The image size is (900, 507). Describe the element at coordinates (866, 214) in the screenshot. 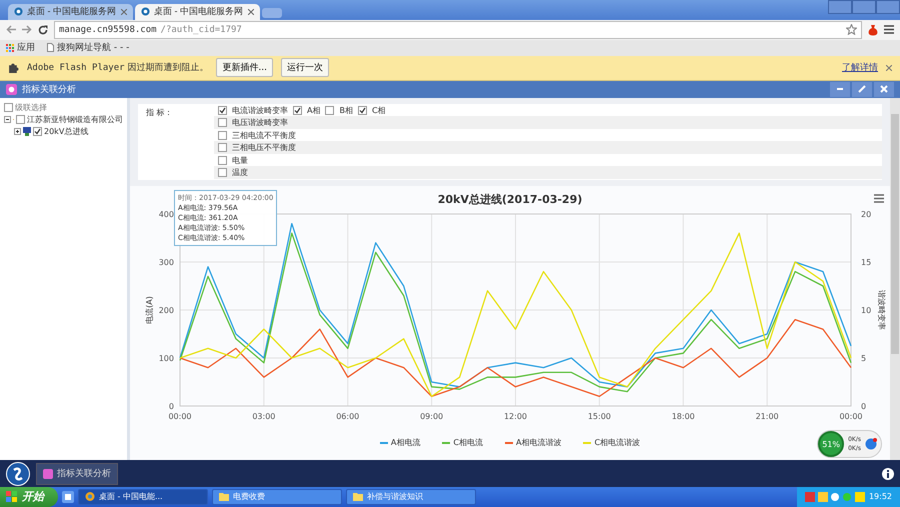

I see `axis-label: 20` at that location.